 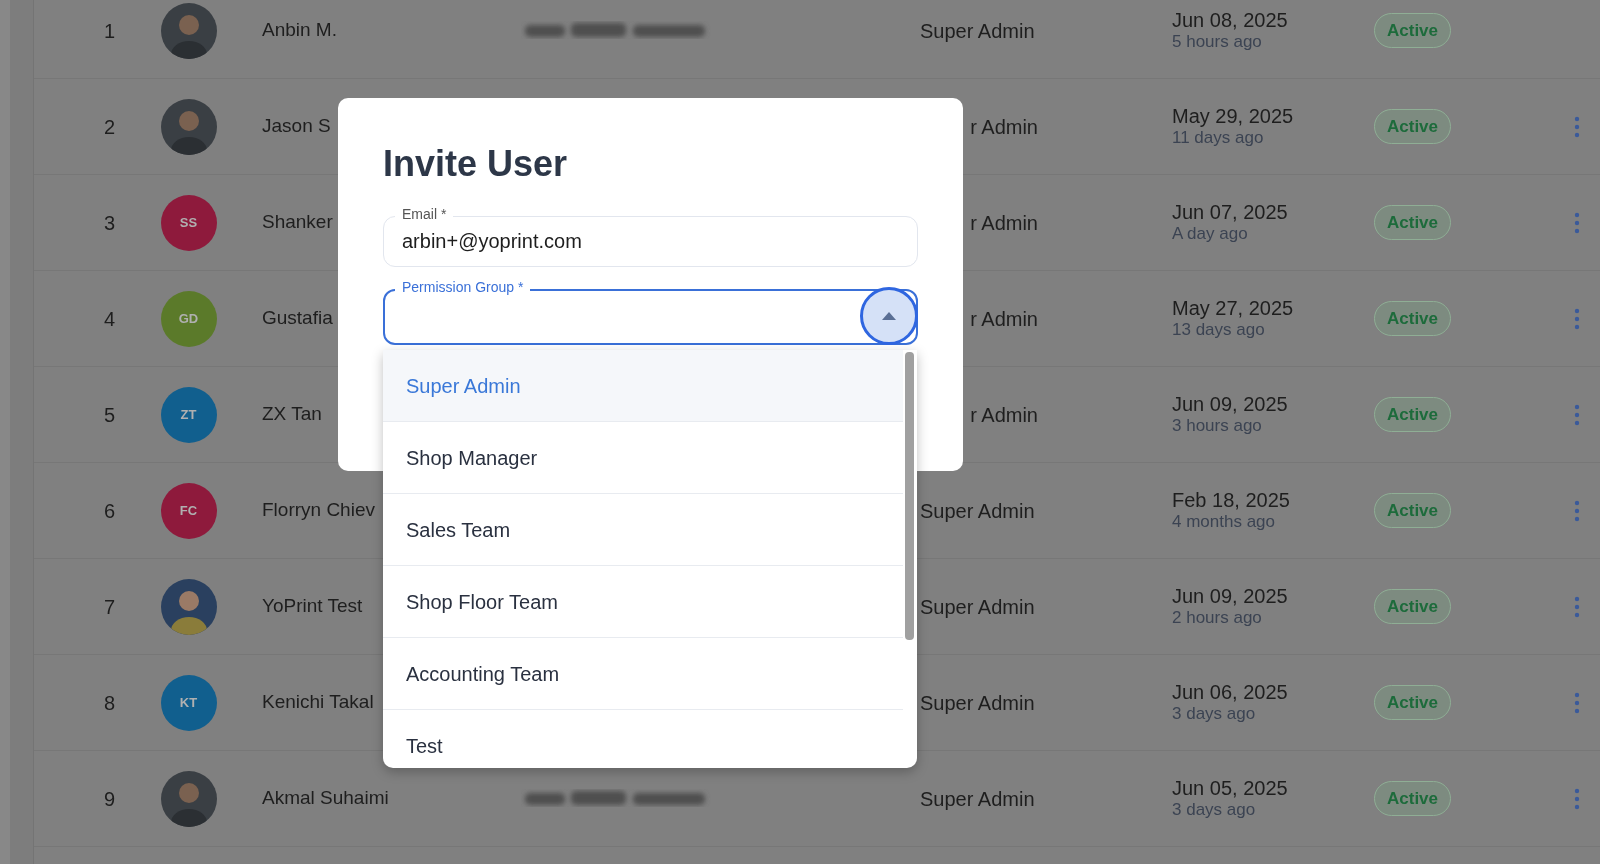 What do you see at coordinates (643, 386) in the screenshot?
I see `dropdown-option: Super Admin` at bounding box center [643, 386].